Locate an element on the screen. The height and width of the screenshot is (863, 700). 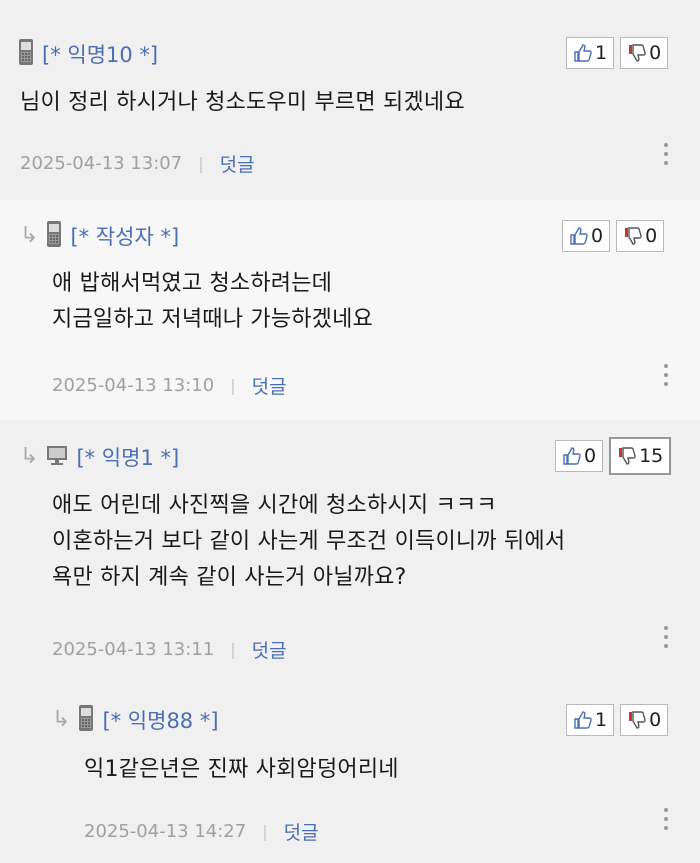
comment-author: [* 익명88 *] is located at coordinates (160, 720).